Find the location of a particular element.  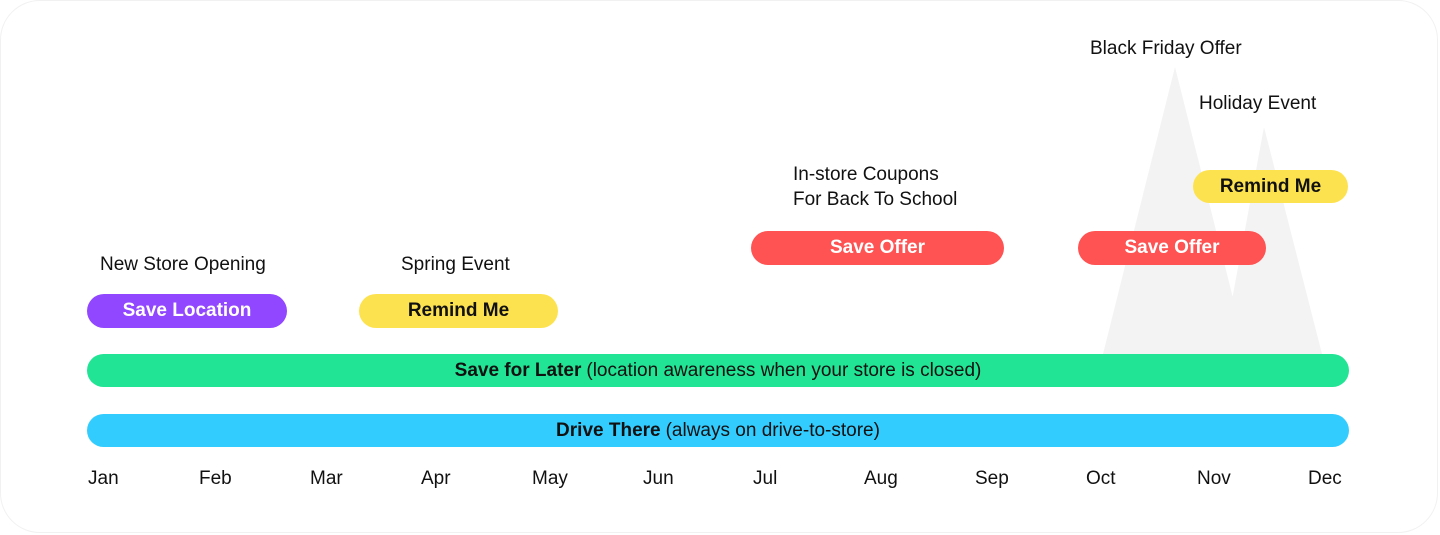

month-label-jul: Jul is located at coordinates (765, 478).